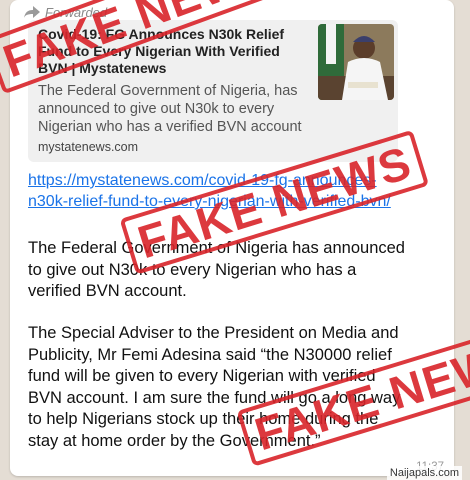  I want to click on preview-domain: mystatenews.com, so click(88, 147).